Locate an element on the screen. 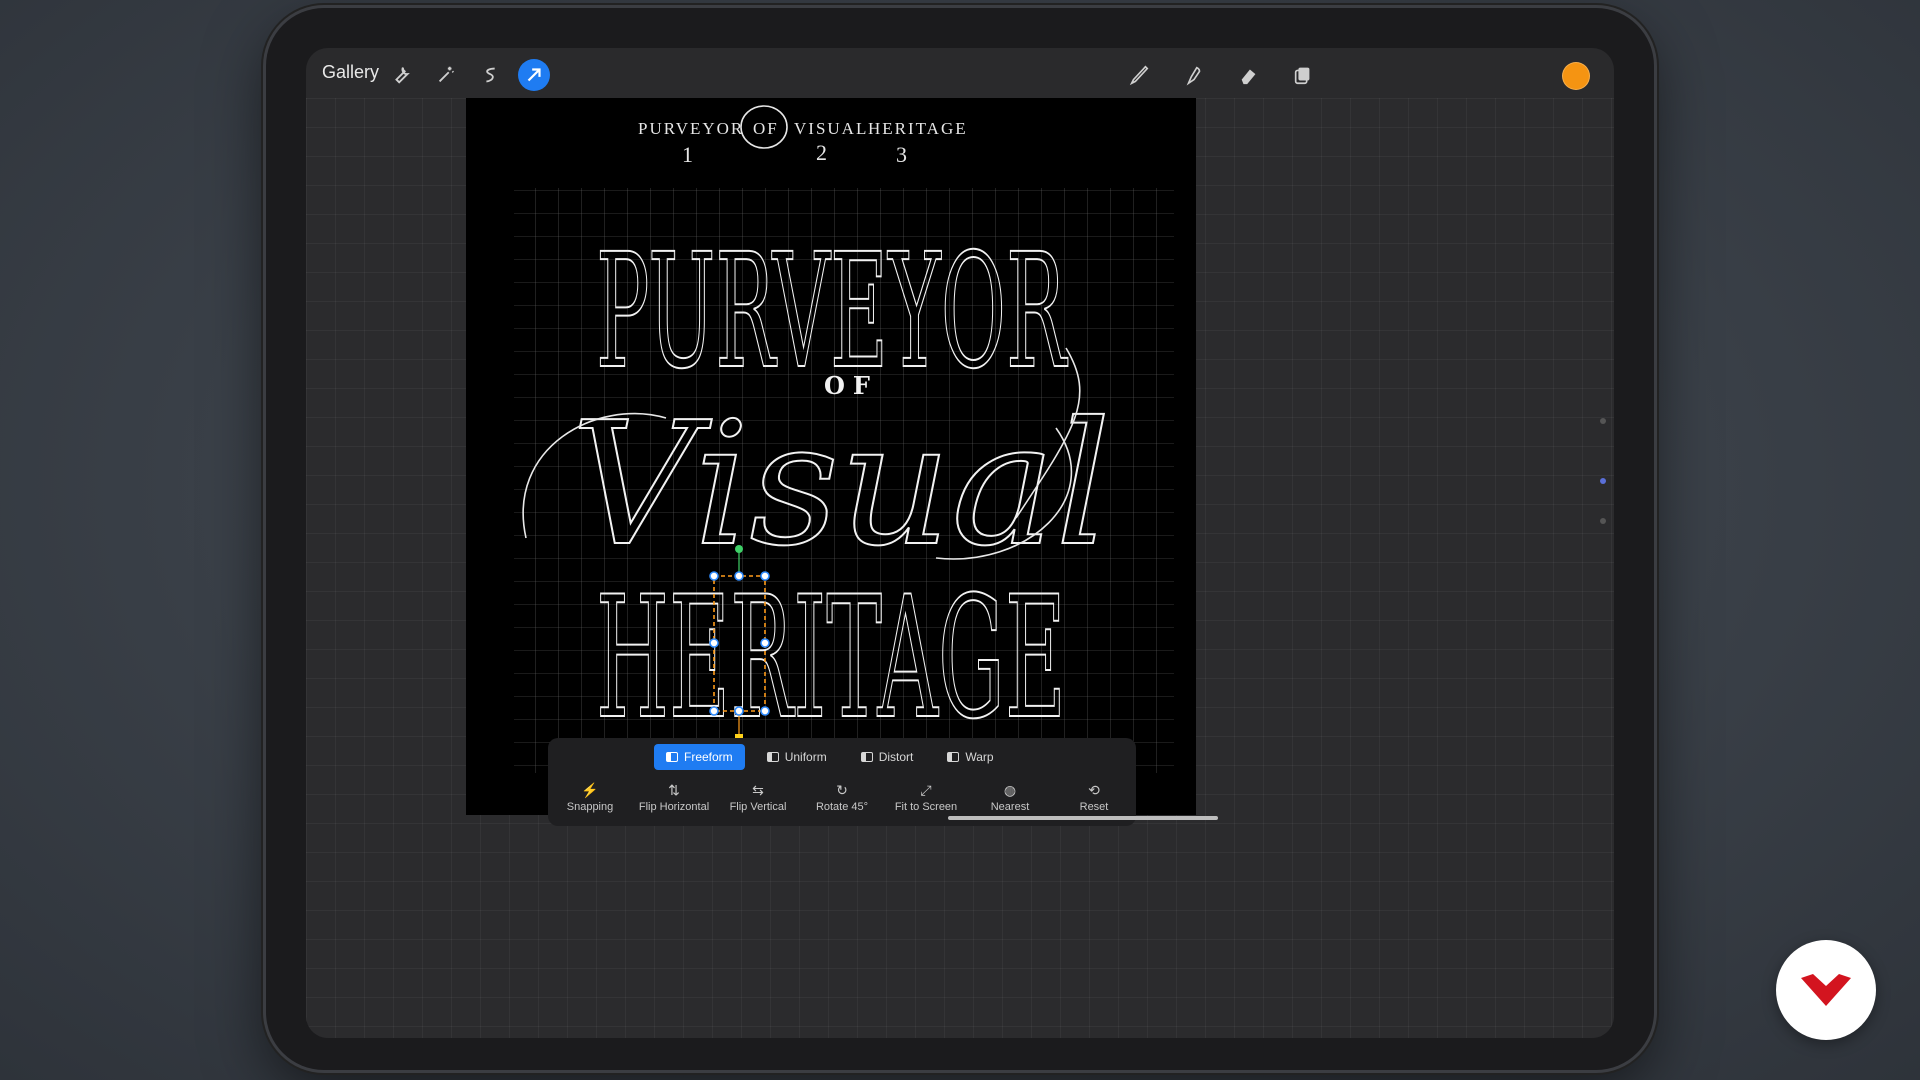  action-label: Nearest is located at coordinates (1010, 807).